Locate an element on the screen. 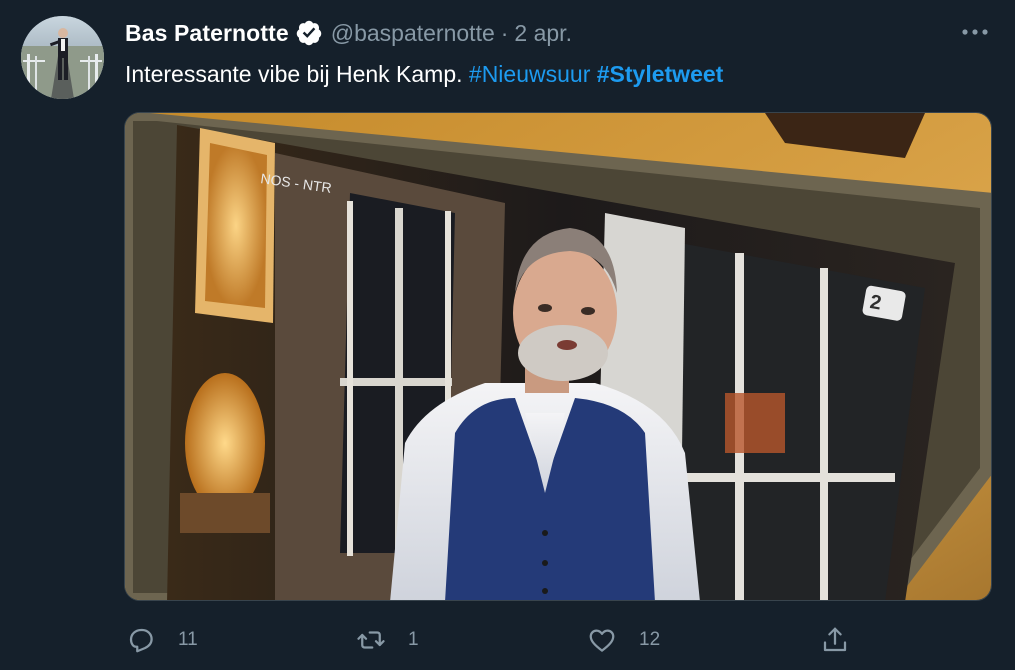  share-icon is located at coordinates (835, 640).